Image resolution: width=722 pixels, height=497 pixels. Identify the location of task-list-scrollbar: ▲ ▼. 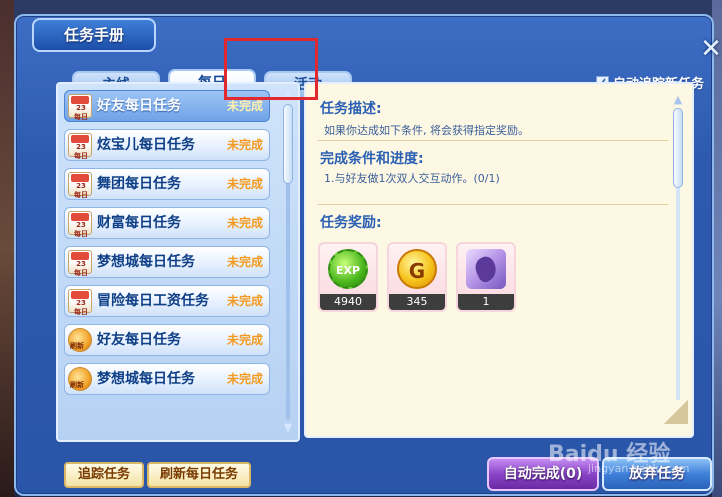
(288, 262).